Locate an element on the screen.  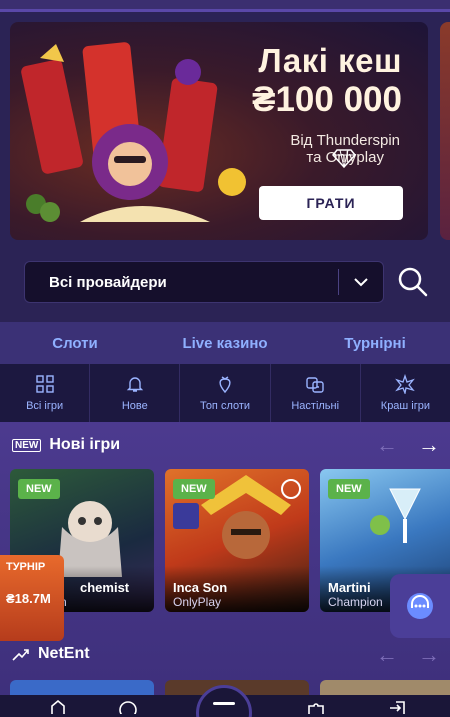
tournament-widget: ТУРНІР ₴18.7M is located at coordinates (32, 598).